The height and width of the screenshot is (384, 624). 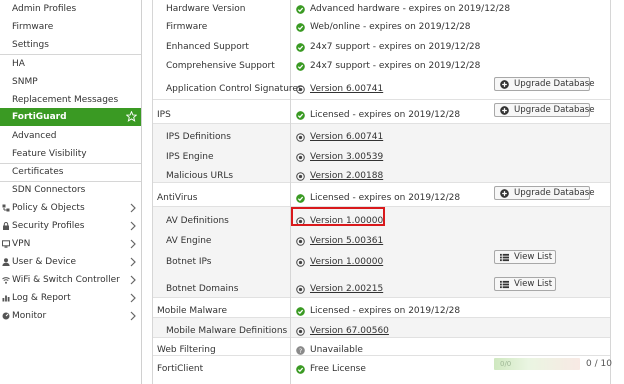 What do you see at coordinates (70, 172) in the screenshot?
I see `sidebar-item-certificates: Certificates` at bounding box center [70, 172].